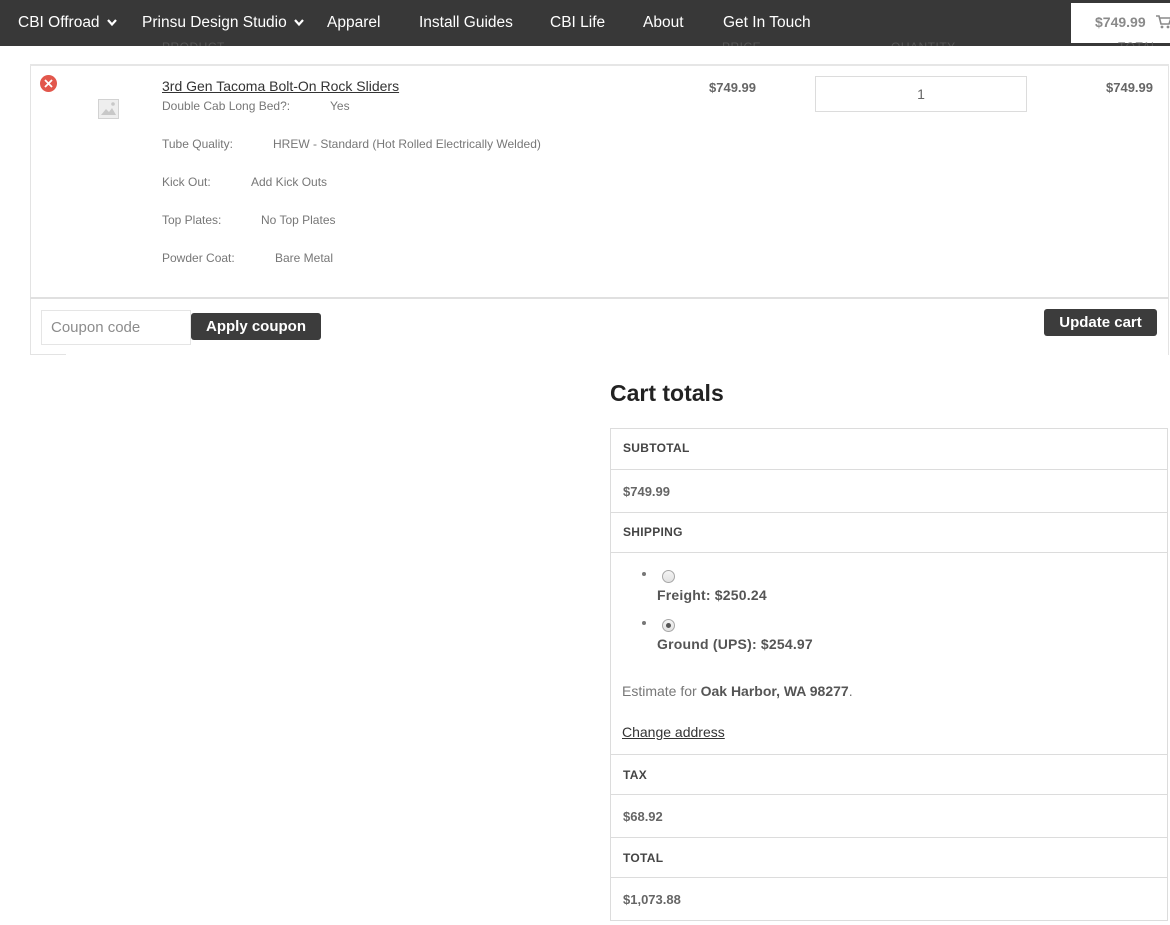  What do you see at coordinates (712, 595) in the screenshot?
I see `shipping-option-freight-label: Freight: $250.24` at bounding box center [712, 595].